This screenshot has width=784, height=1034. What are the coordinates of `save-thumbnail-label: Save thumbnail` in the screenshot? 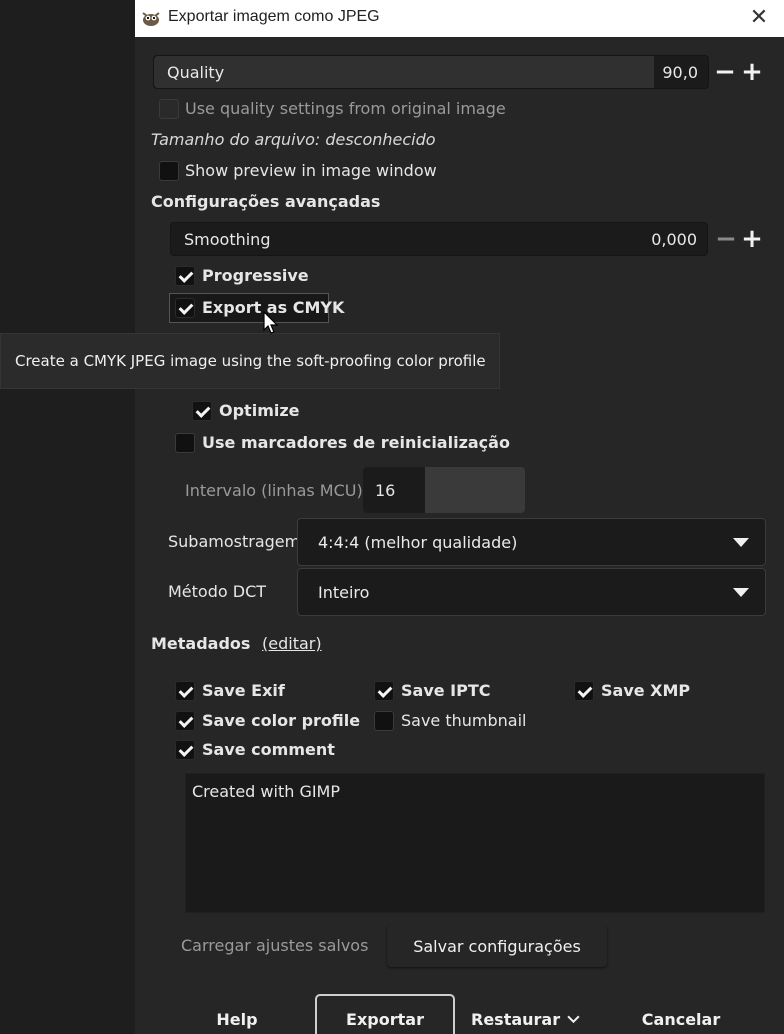 It's located at (464, 720).